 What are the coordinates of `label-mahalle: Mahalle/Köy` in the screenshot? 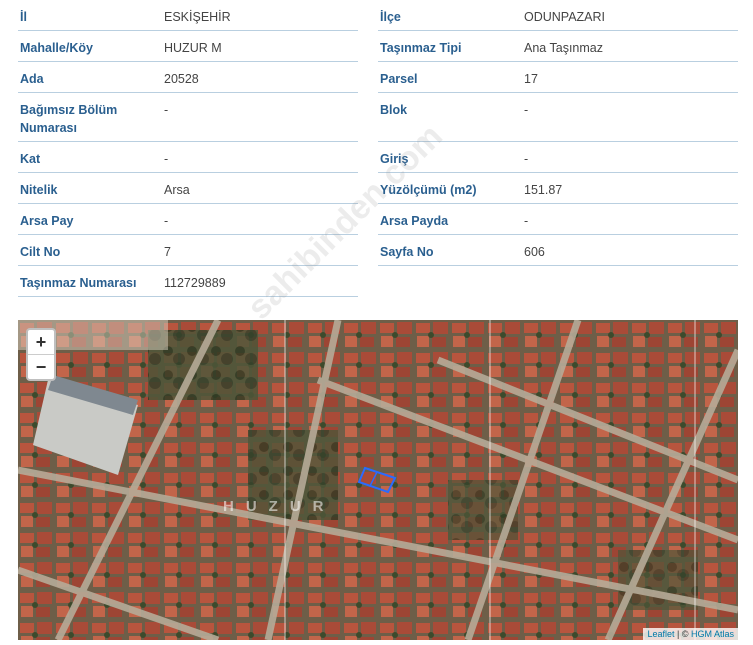 It's located at (56, 48).